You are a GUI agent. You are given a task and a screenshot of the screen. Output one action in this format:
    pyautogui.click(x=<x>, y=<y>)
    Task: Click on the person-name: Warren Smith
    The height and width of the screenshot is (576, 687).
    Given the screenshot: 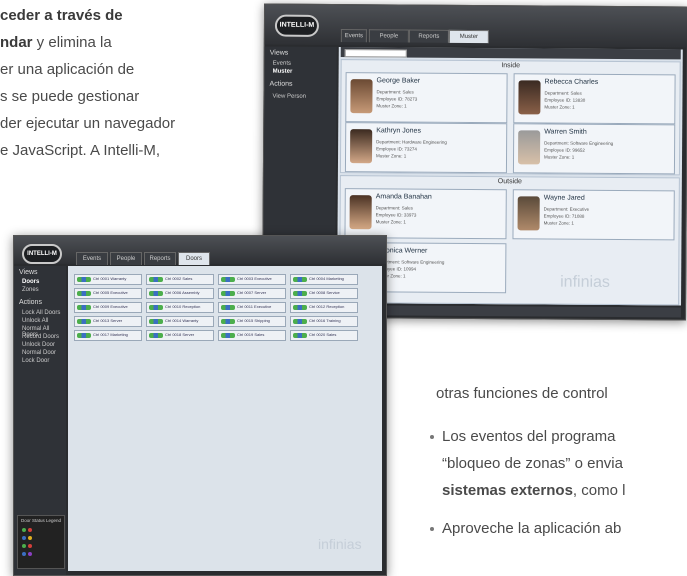 What is the action you would take?
    pyautogui.click(x=565, y=132)
    